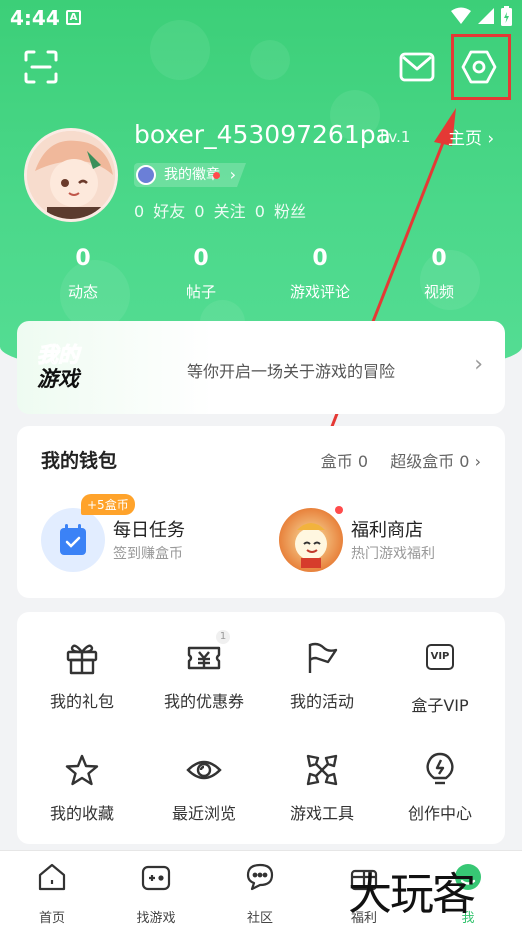 This screenshot has width=522, height=928. I want to click on star-icon, so click(82, 770).